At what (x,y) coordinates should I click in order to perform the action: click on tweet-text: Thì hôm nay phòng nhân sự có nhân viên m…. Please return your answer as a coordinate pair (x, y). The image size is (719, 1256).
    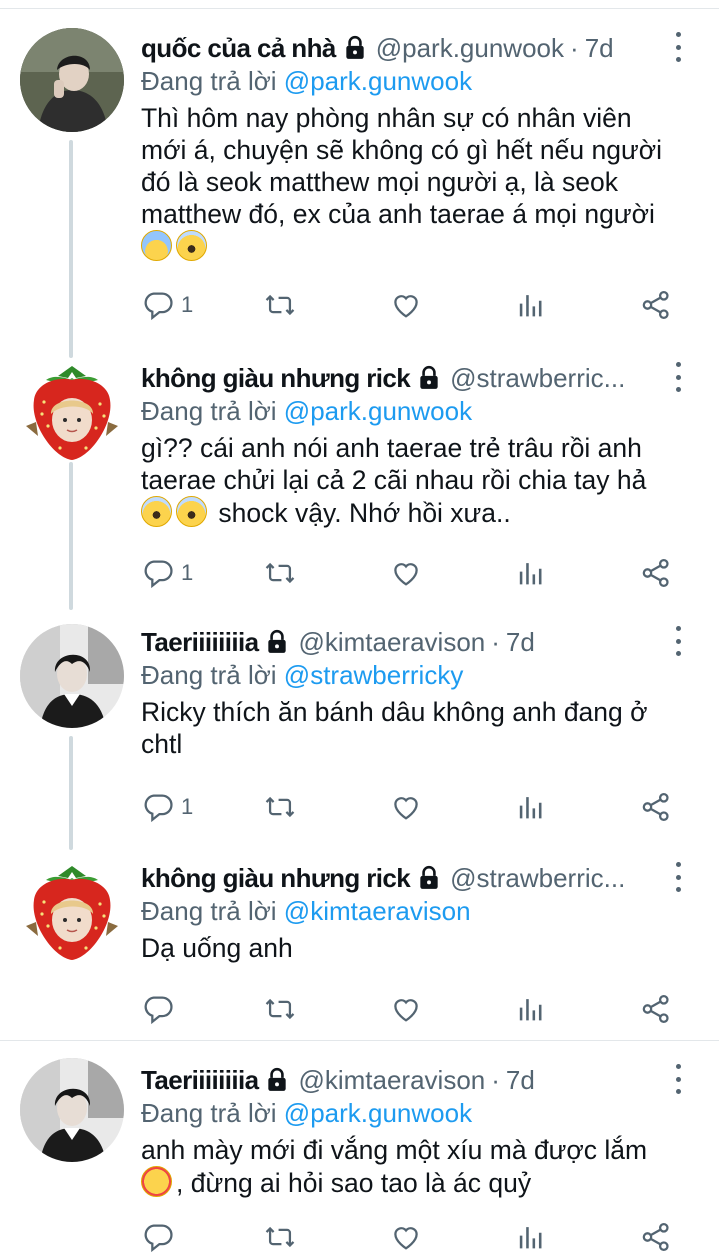
    Looking at the image, I should click on (413, 182).